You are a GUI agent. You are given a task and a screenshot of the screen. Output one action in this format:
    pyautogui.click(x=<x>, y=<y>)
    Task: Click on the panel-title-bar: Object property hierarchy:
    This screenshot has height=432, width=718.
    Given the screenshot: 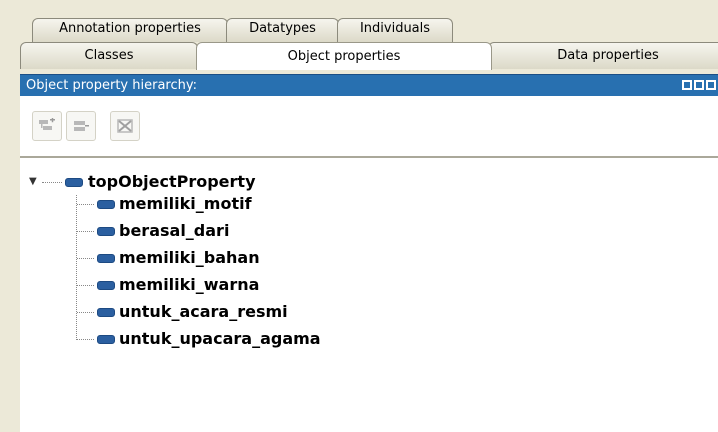 What is the action you would take?
    pyautogui.click(x=369, y=85)
    